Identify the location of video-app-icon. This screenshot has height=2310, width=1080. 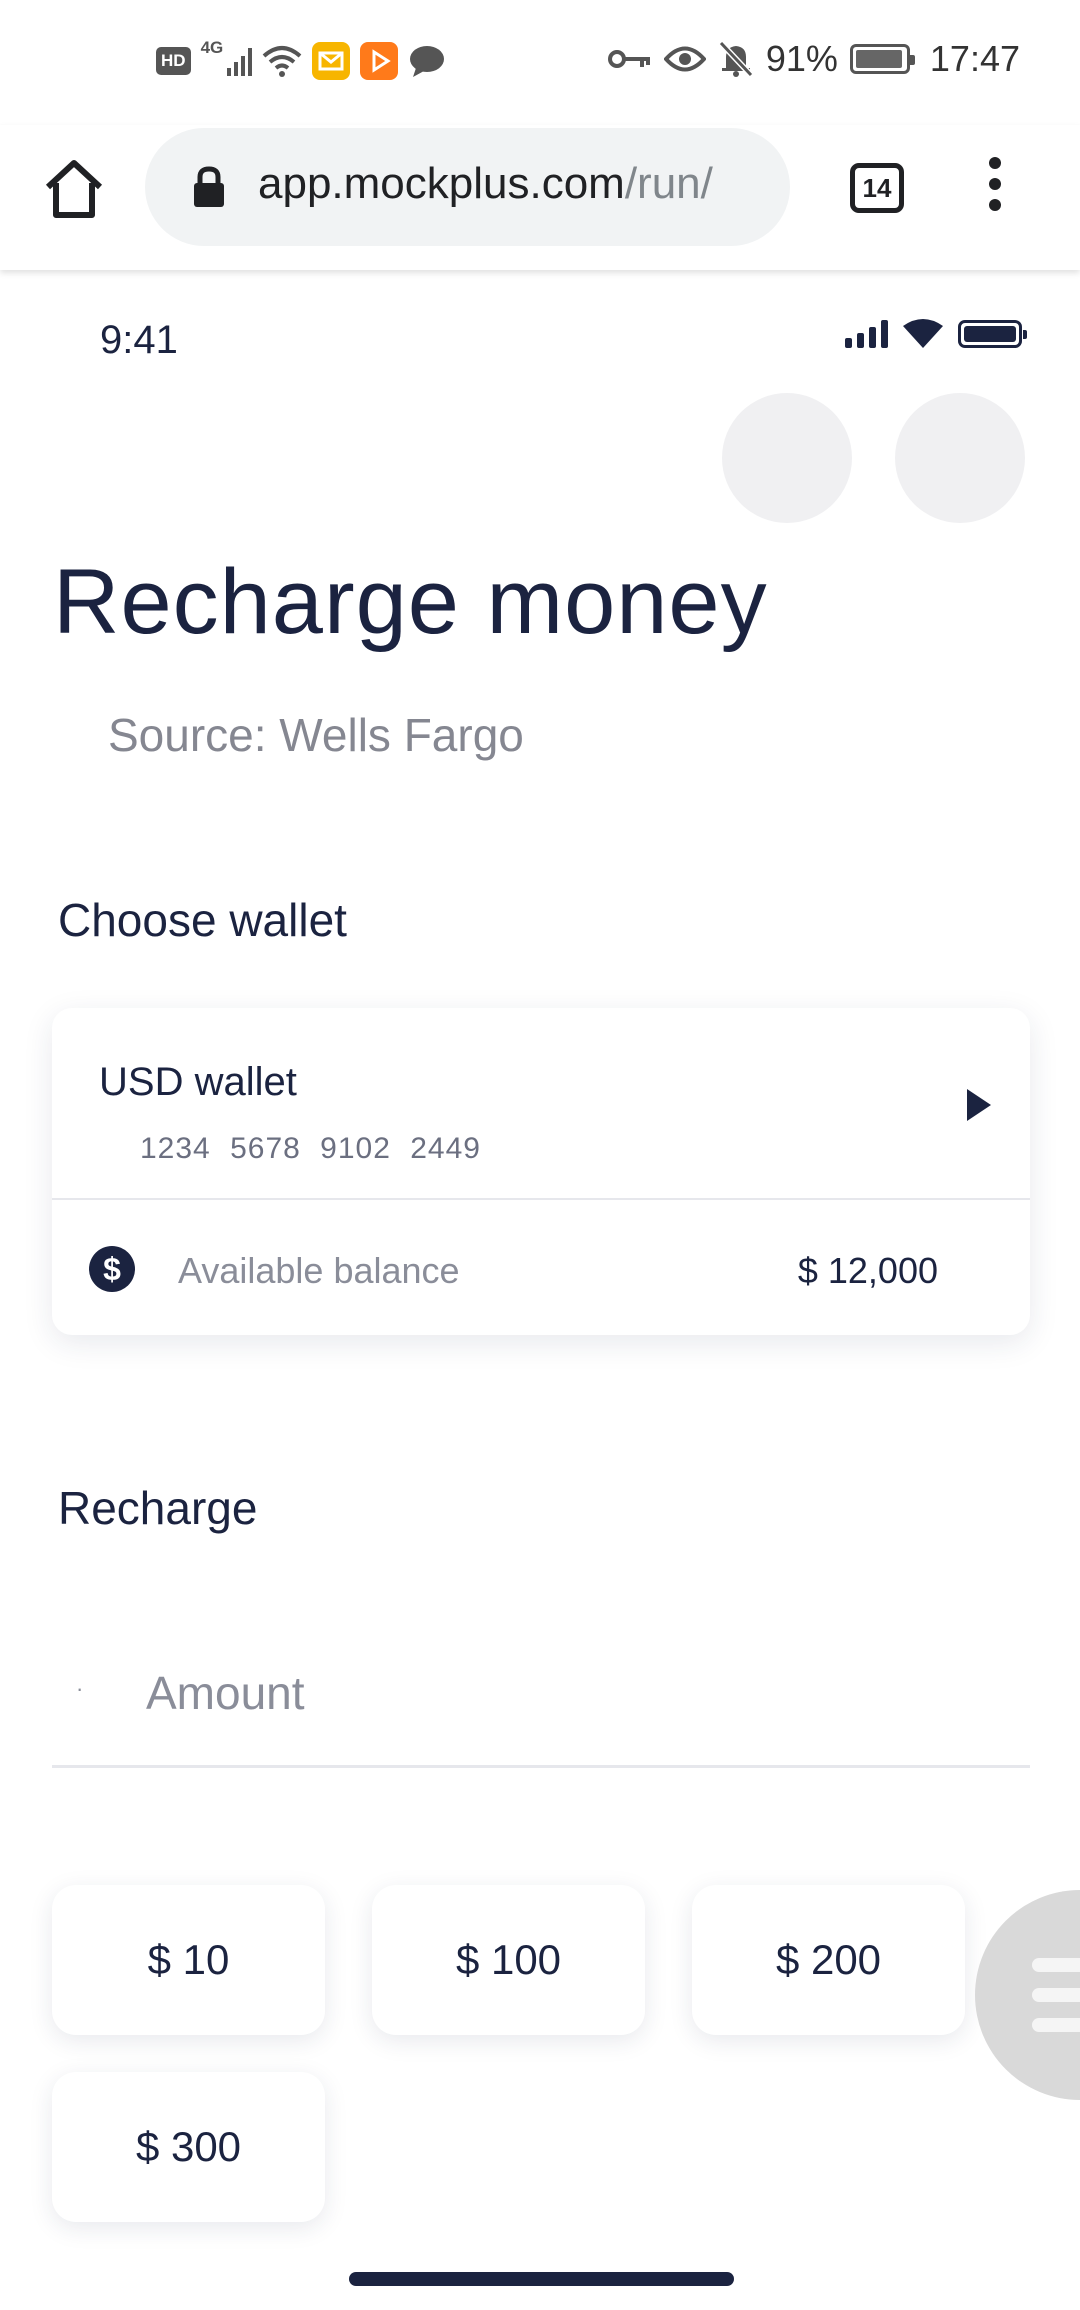
(379, 61).